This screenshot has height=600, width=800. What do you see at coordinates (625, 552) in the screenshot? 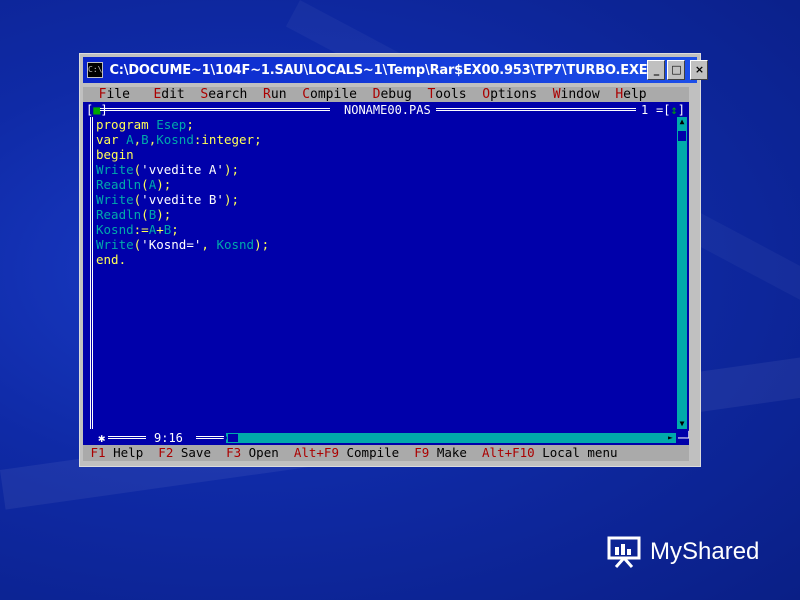
I see `presentation-icon` at bounding box center [625, 552].